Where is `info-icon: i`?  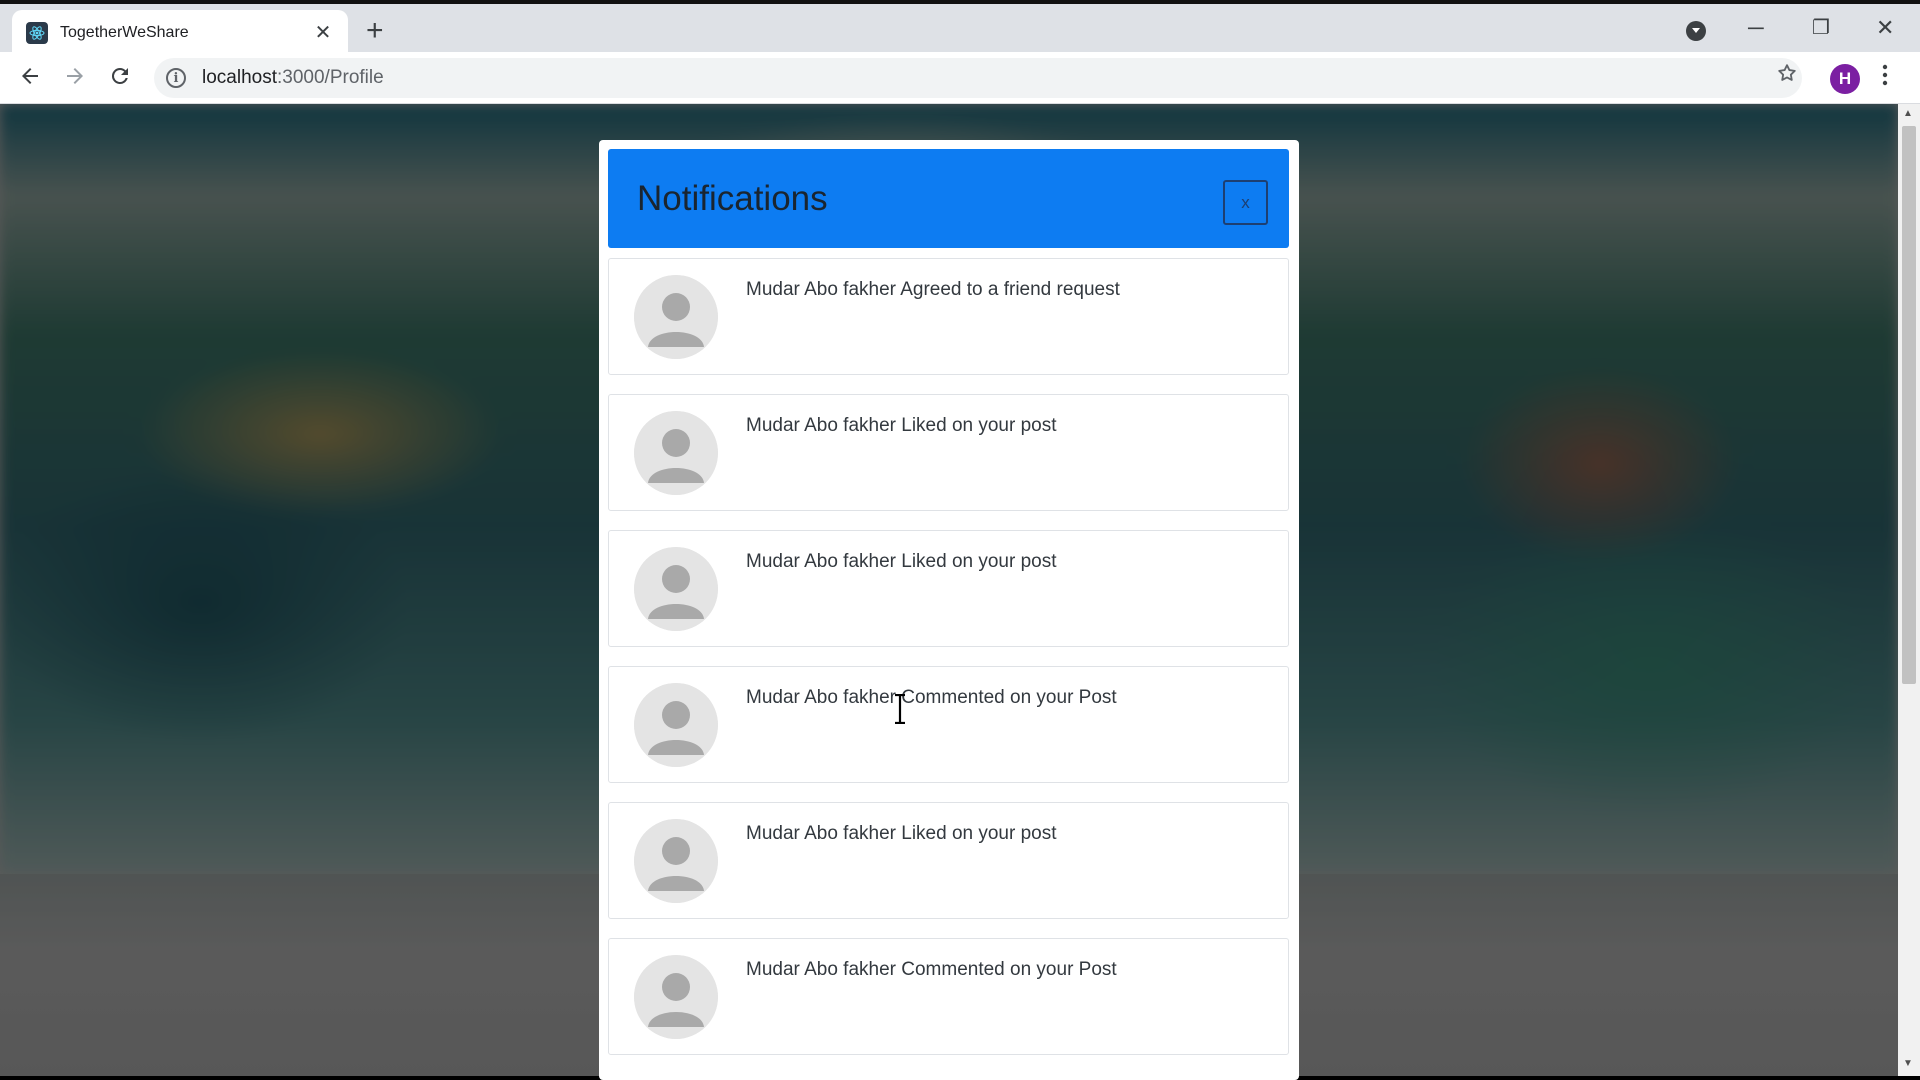
info-icon: i is located at coordinates (176, 78).